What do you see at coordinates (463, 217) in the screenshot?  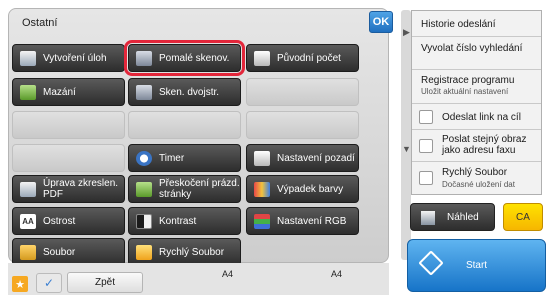 I see `preview-label: Náhled` at bounding box center [463, 217].